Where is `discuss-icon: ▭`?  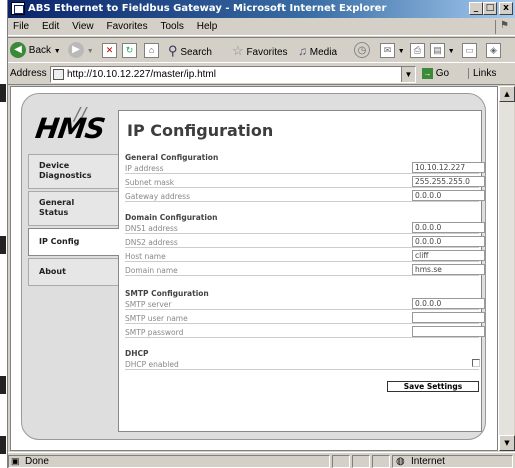 discuss-icon: ▭ is located at coordinates (469, 50).